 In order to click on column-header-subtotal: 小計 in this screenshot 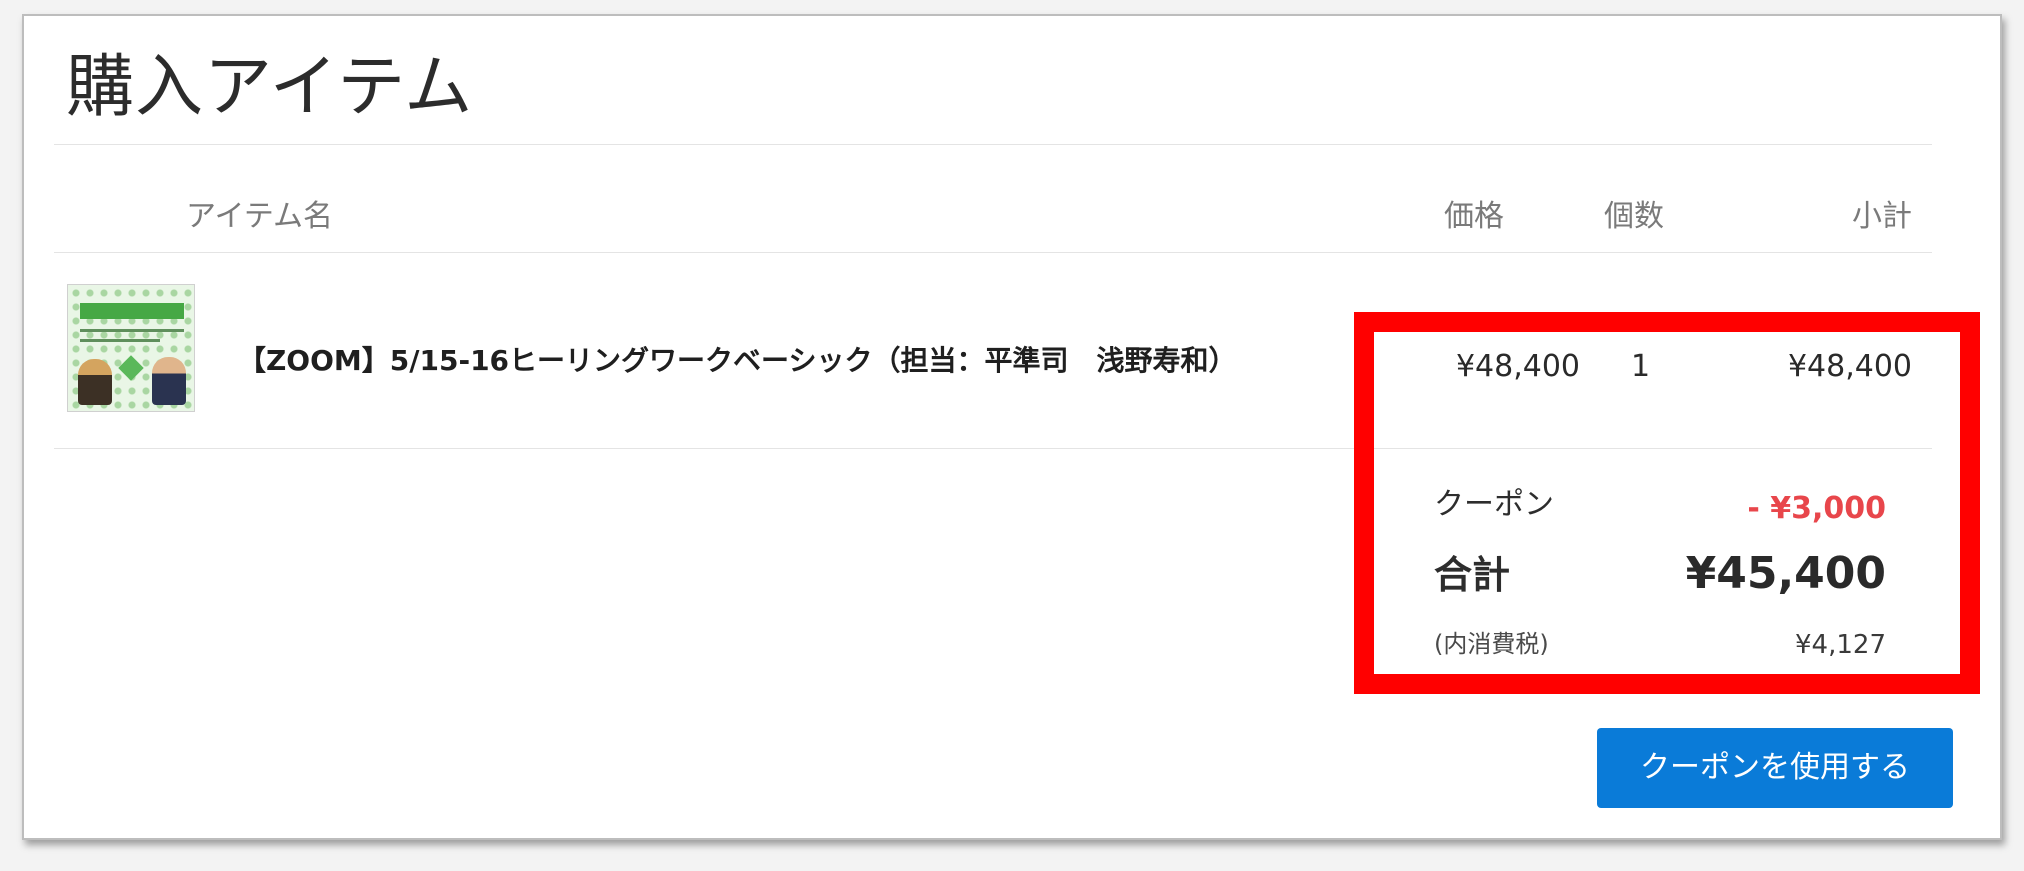, I will do `click(1882, 216)`.